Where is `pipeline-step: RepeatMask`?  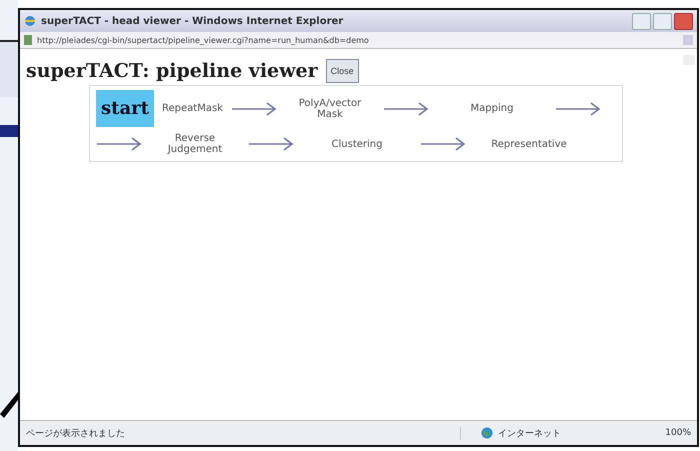
pipeline-step: RepeatMask is located at coordinates (192, 108).